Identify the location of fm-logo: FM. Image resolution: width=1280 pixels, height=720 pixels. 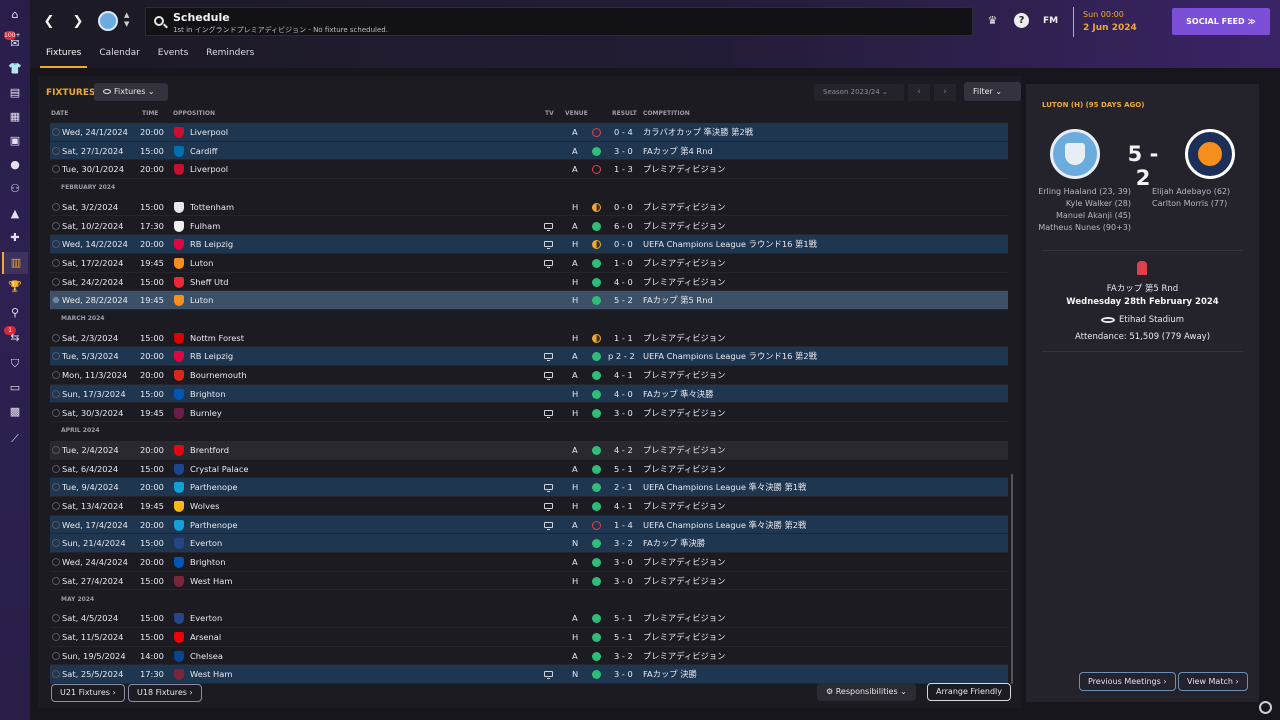
(1050, 21).